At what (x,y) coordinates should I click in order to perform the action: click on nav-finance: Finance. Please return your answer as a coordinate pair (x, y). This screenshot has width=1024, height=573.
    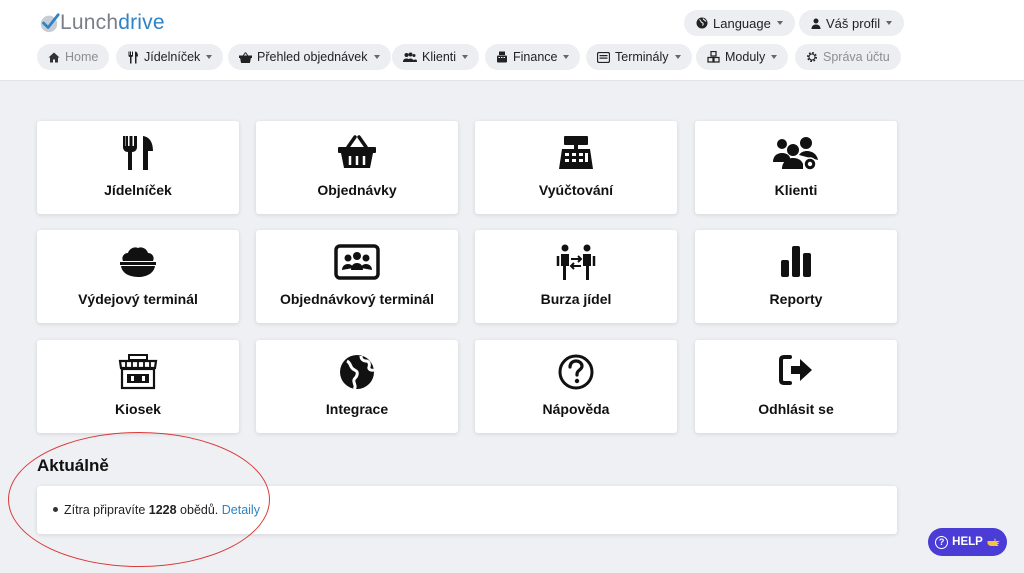
    Looking at the image, I should click on (533, 57).